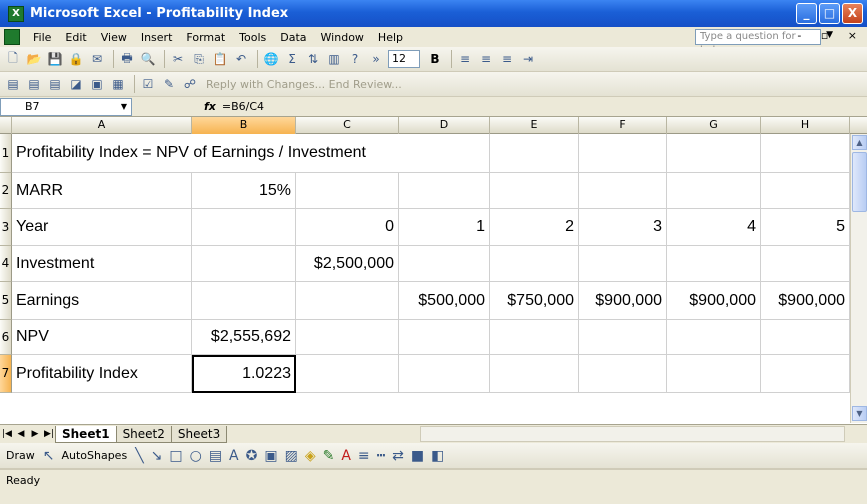 The image size is (867, 504). I want to click on cell-d2, so click(444, 191).